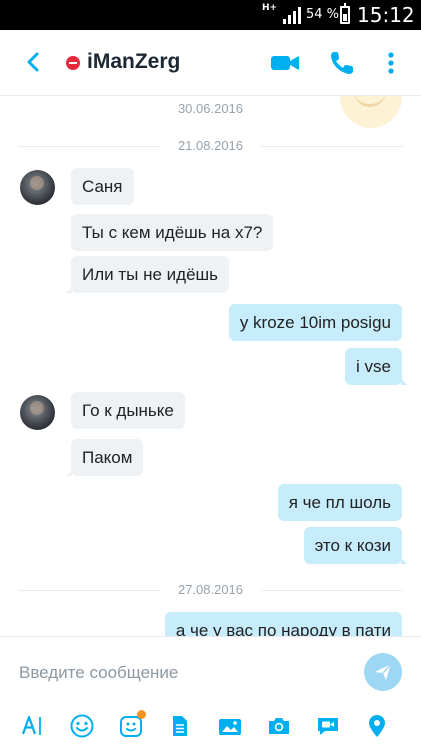  What do you see at coordinates (132, 724) in the screenshot?
I see `mojis-icon` at bounding box center [132, 724].